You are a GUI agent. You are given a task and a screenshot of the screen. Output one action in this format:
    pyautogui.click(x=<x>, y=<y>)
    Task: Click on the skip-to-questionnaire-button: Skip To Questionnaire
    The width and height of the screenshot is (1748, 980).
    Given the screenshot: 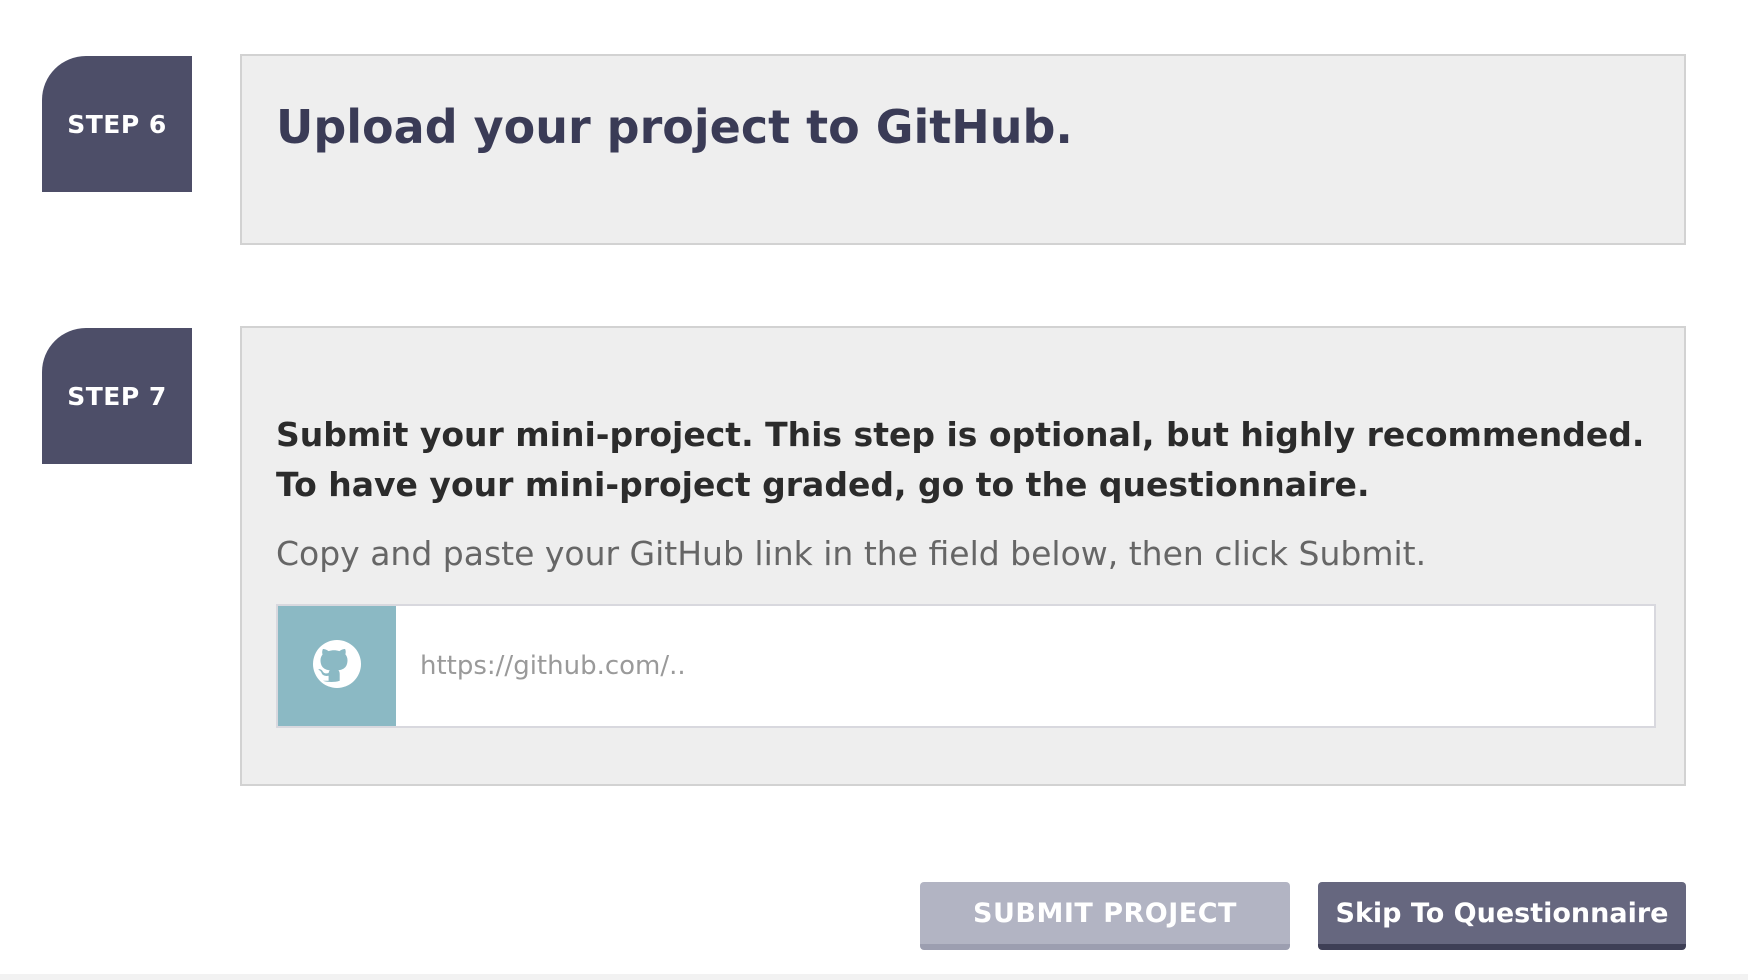 What is the action you would take?
    pyautogui.click(x=1502, y=916)
    